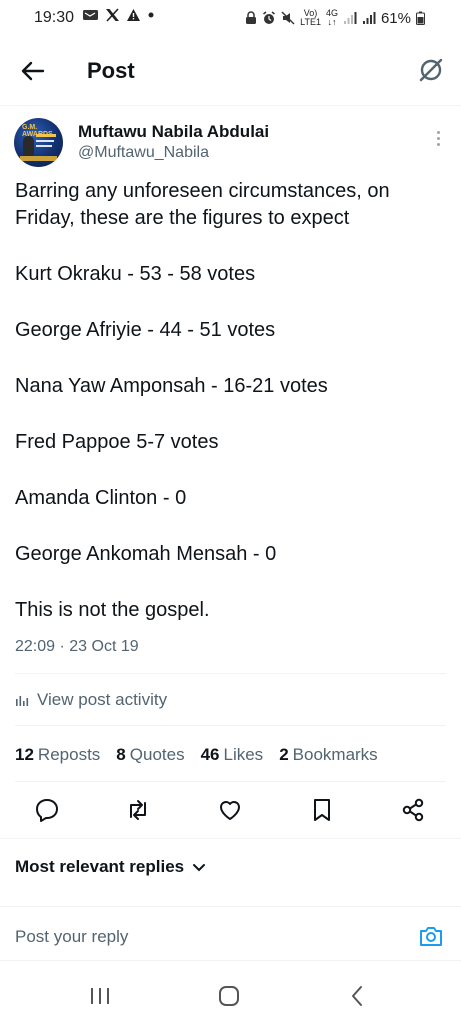 The height and width of the screenshot is (1024, 461). Describe the element at coordinates (331, 17) in the screenshot. I see `network-indicator: 4G ↓↑` at that location.